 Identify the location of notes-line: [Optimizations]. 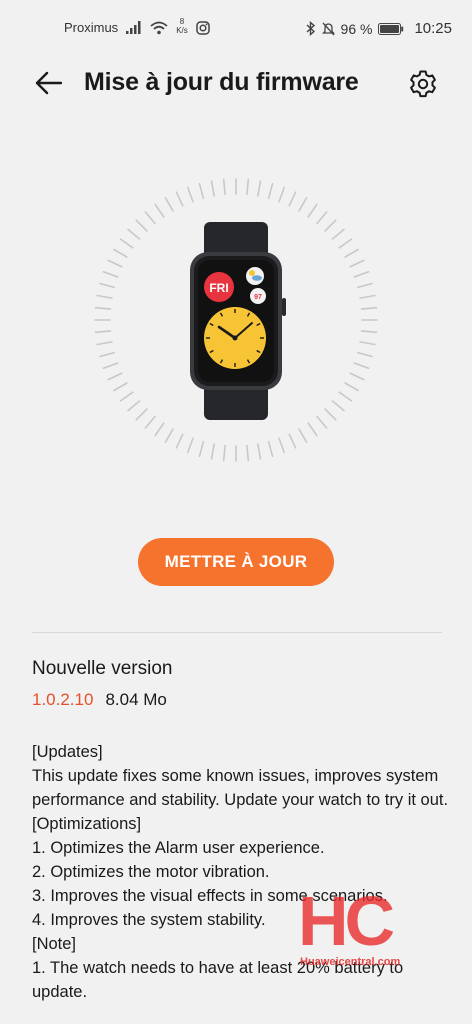
(87, 824).